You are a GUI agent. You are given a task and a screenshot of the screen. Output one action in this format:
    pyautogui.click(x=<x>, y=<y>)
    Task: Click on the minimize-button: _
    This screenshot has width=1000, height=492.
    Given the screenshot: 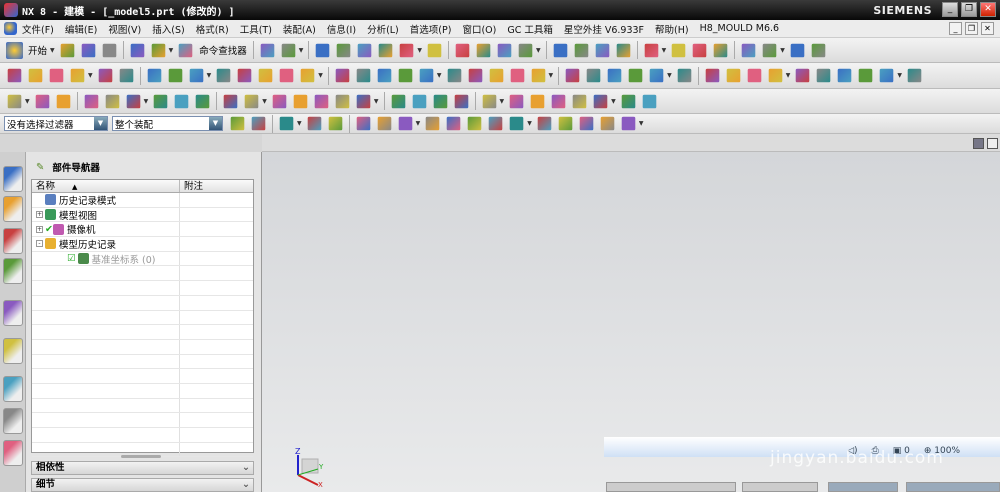 What is the action you would take?
    pyautogui.click(x=950, y=9)
    